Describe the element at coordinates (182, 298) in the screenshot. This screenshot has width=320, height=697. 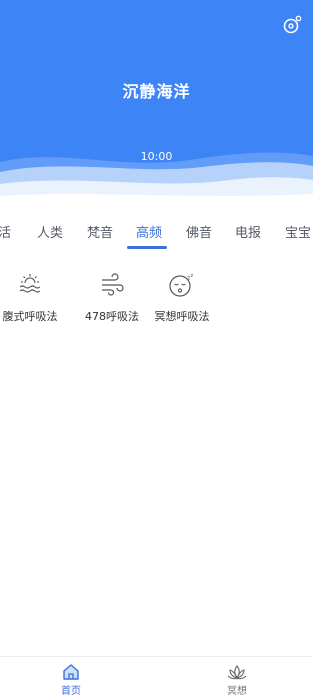
I see `exercise-meditation-breathing: z z 冥想呼吸法` at that location.